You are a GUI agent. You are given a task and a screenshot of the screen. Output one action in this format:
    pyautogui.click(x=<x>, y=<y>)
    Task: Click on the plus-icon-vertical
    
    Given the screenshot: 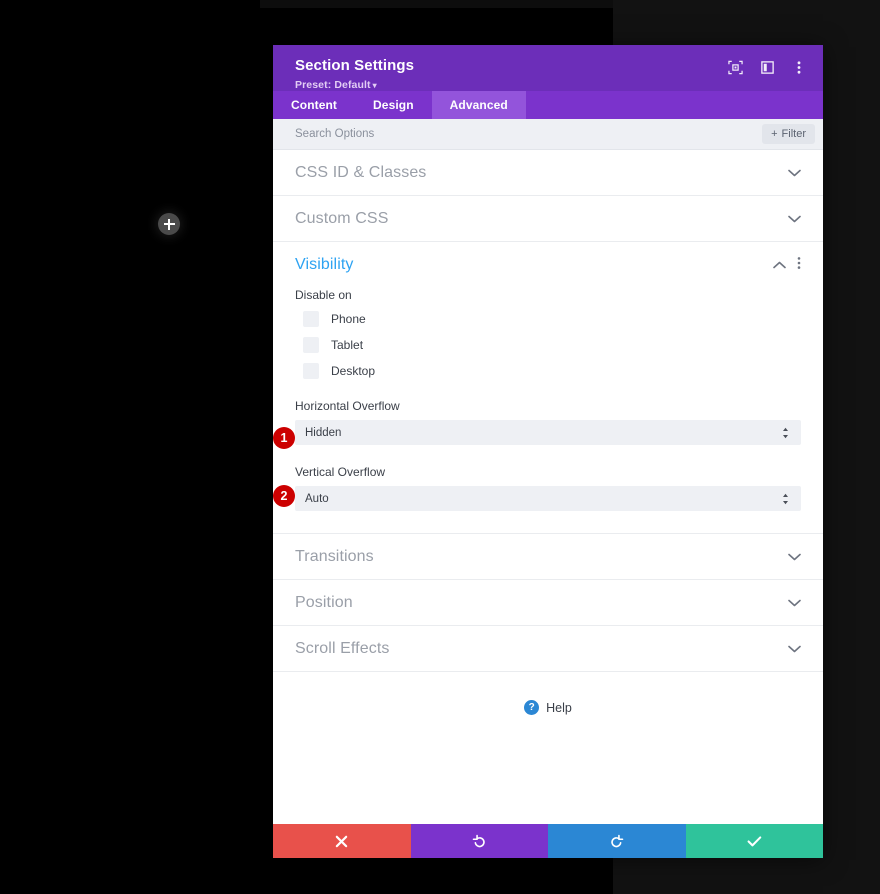 What is the action you would take?
    pyautogui.click(x=169, y=224)
    